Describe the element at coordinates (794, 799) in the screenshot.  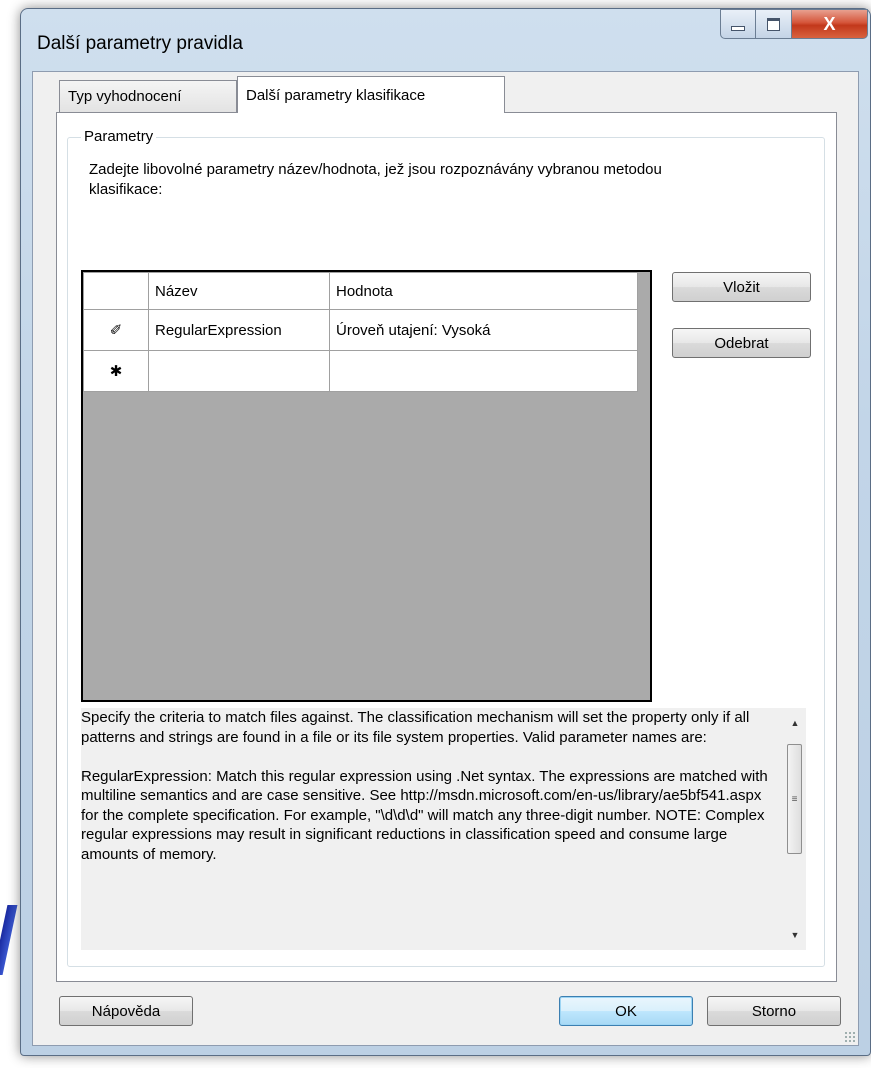
I see `scroll-thumb: ≡` at that location.